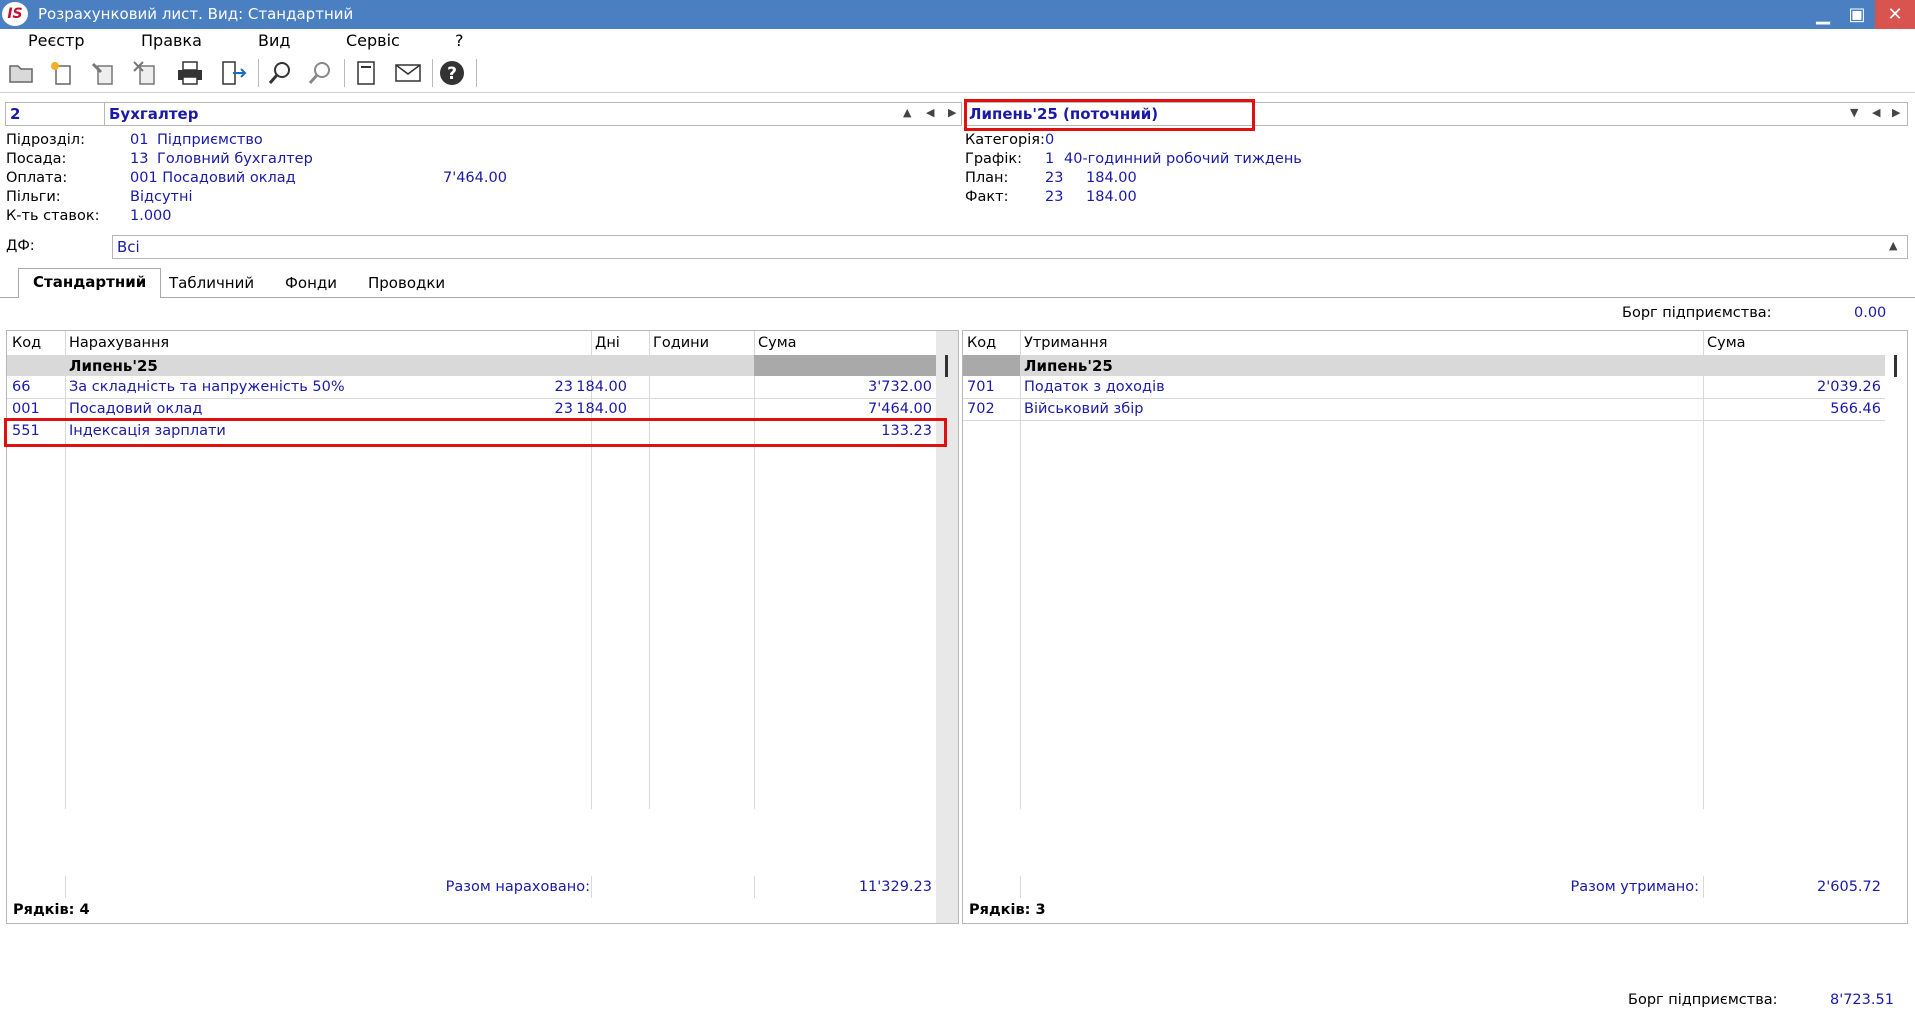  What do you see at coordinates (607, 343) in the screenshot?
I see `accruals-header-days: Дні` at bounding box center [607, 343].